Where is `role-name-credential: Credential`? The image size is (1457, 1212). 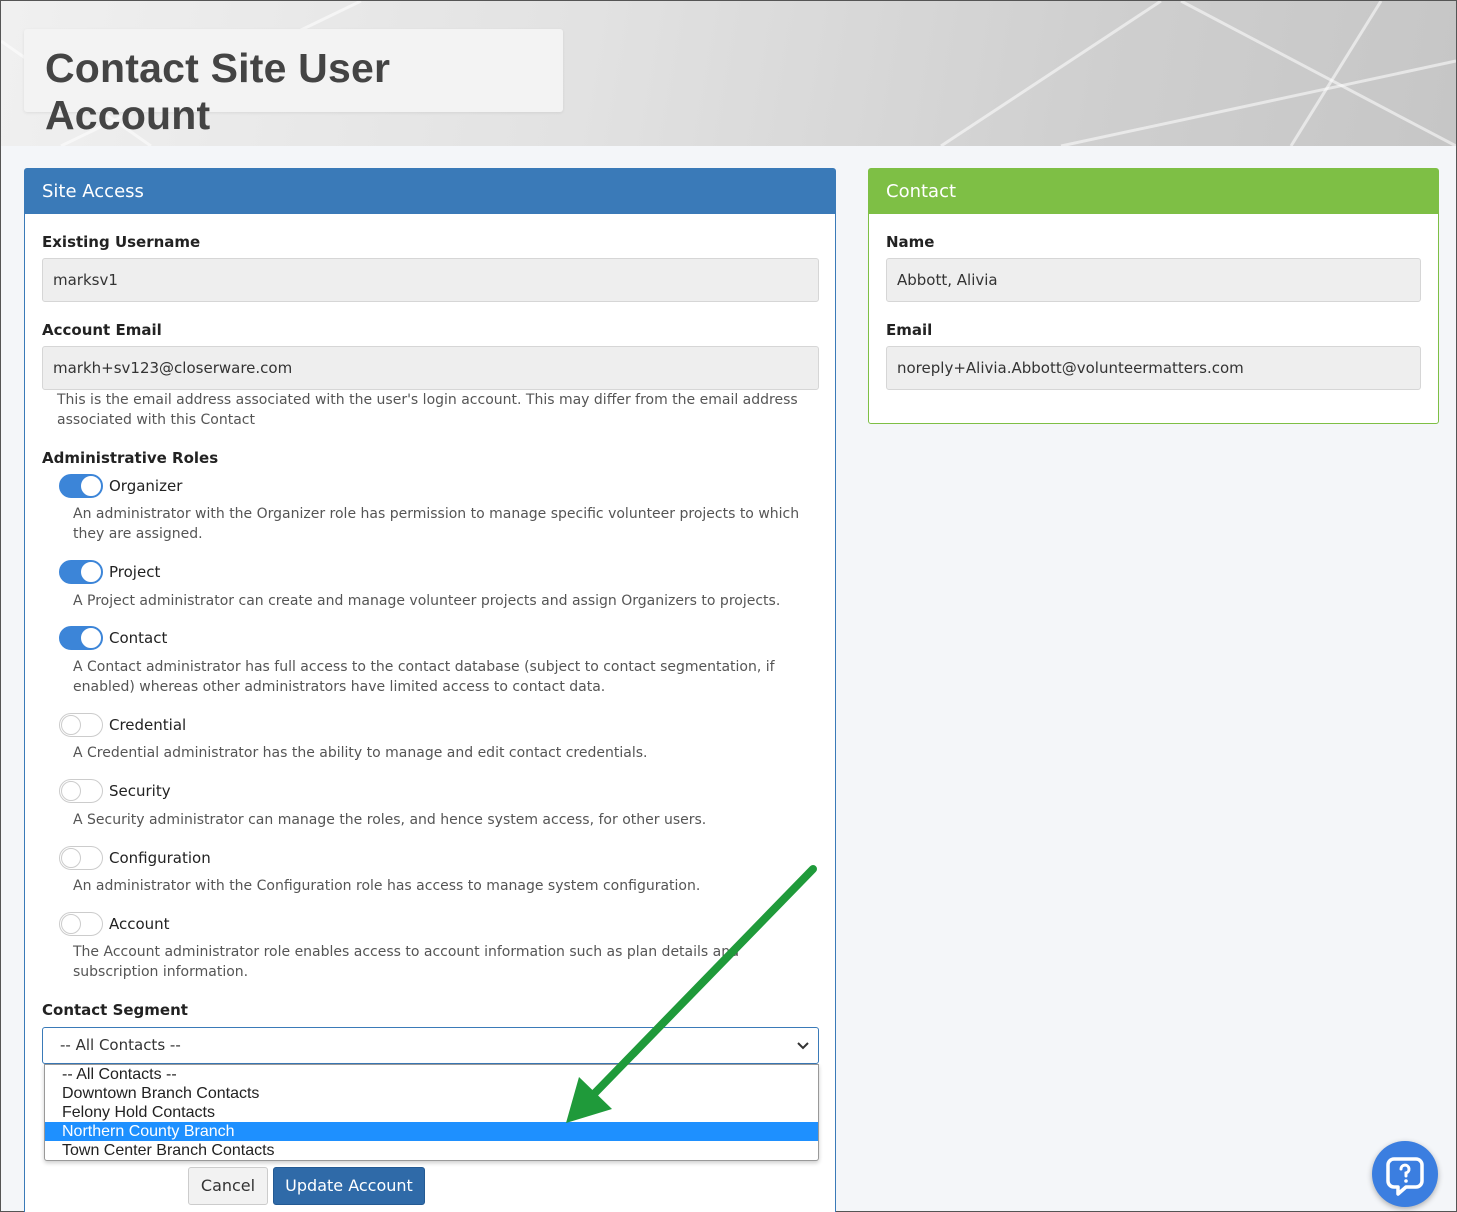
role-name-credential: Credential is located at coordinates (148, 725).